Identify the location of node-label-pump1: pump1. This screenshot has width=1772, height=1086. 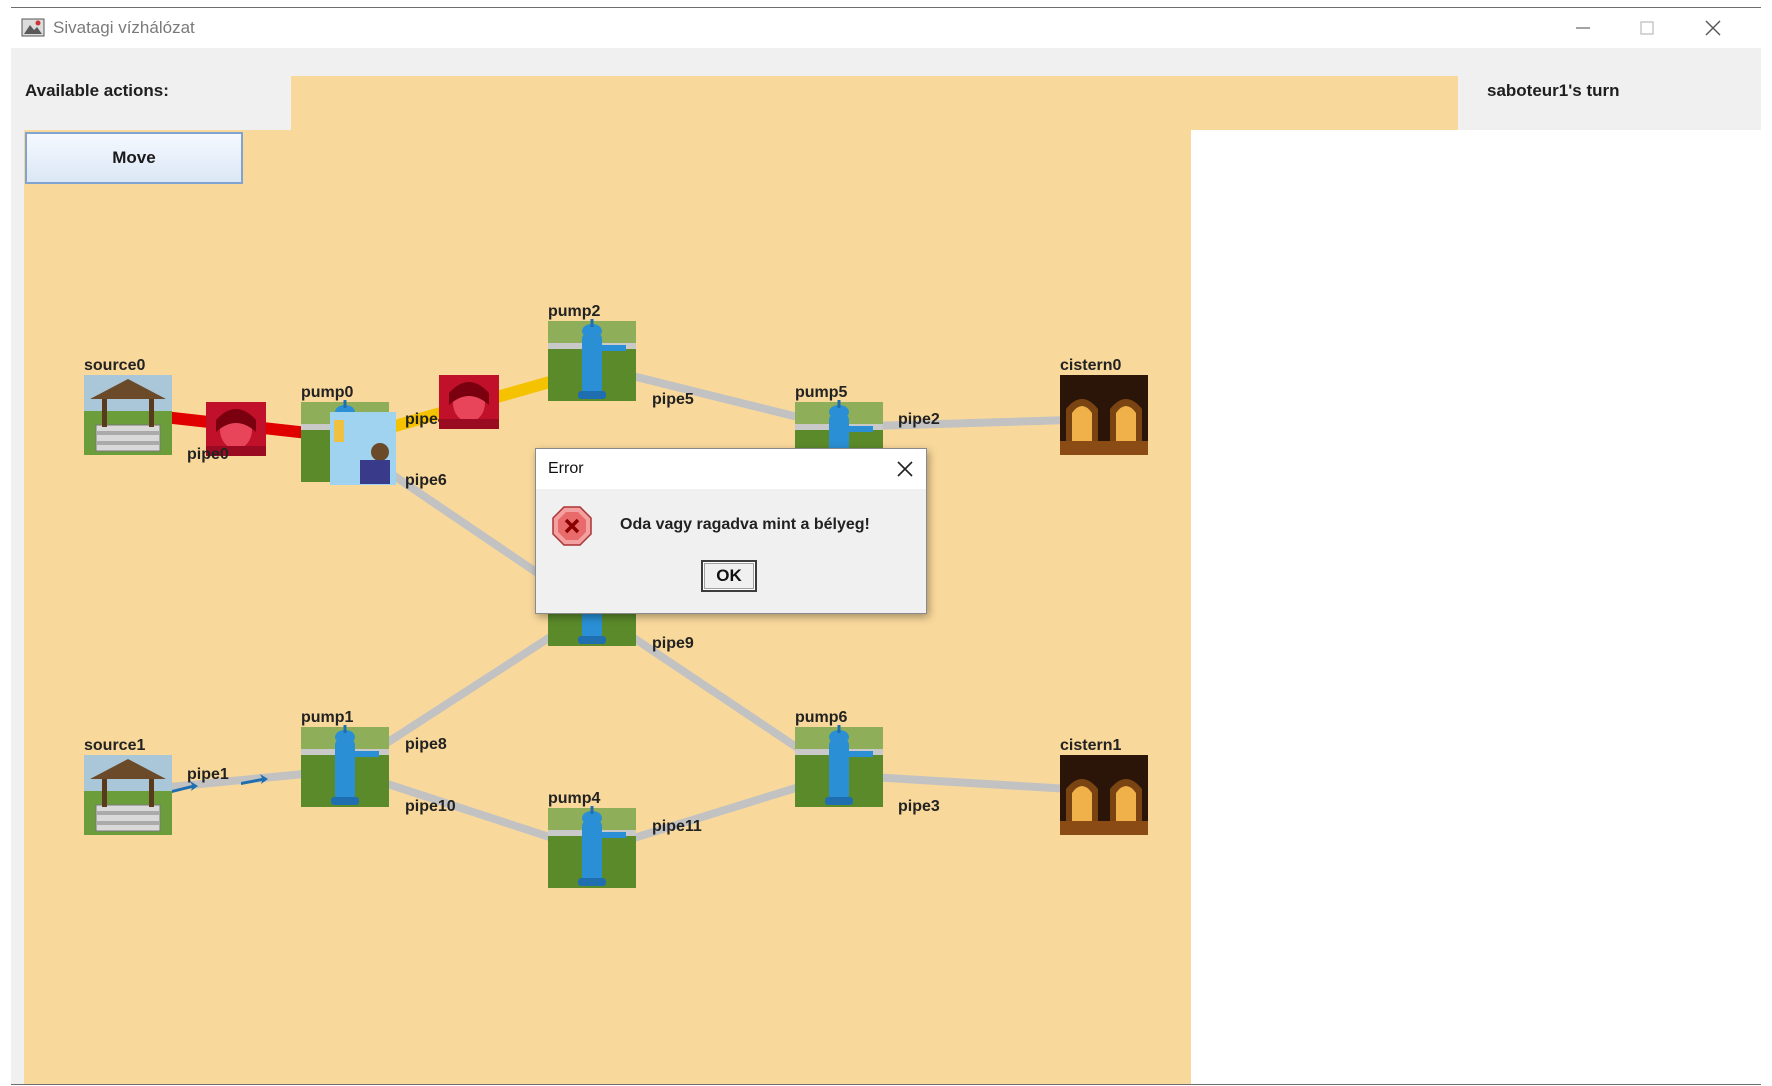
(327, 717).